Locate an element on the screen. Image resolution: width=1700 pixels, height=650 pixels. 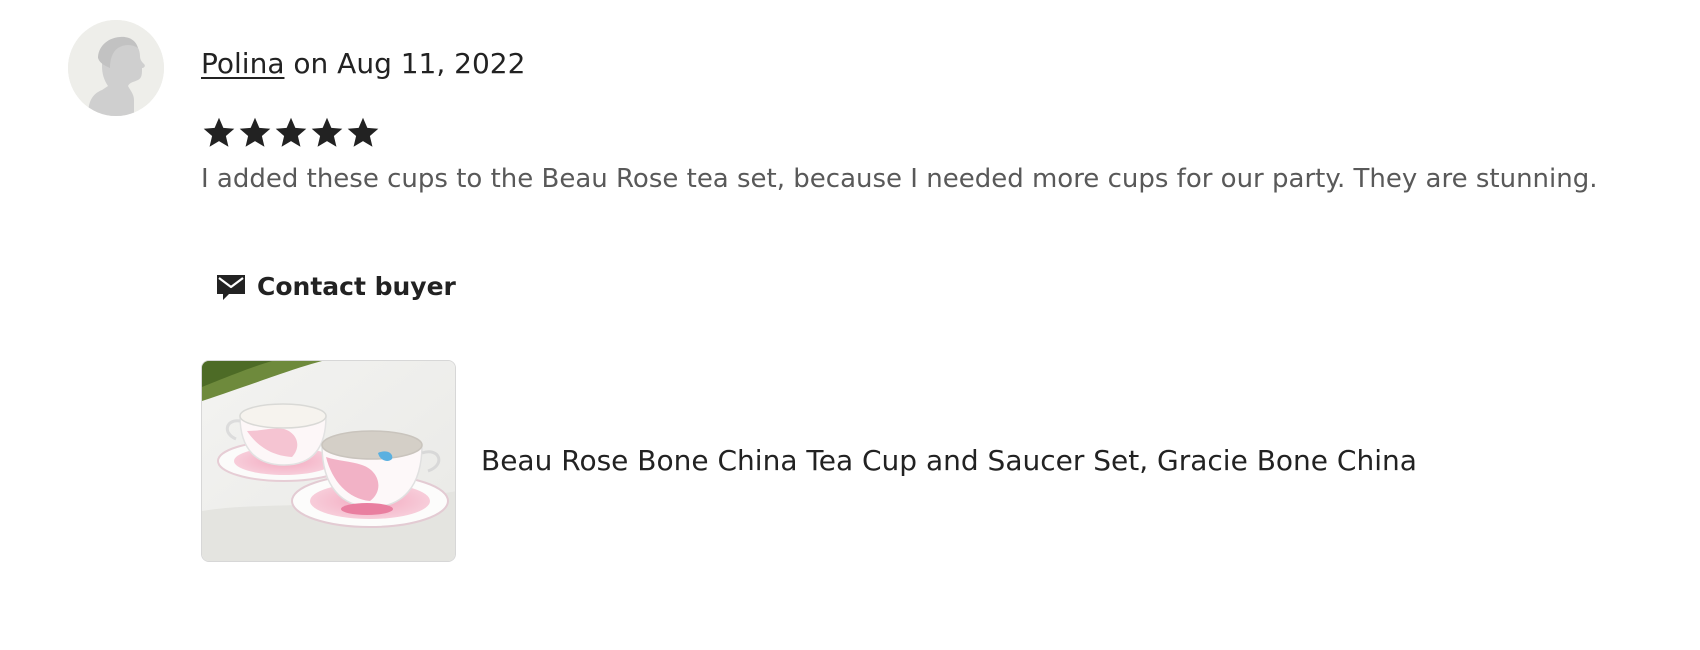
review-meta: Polina on Aug 11, 2022 is located at coordinates (363, 64).